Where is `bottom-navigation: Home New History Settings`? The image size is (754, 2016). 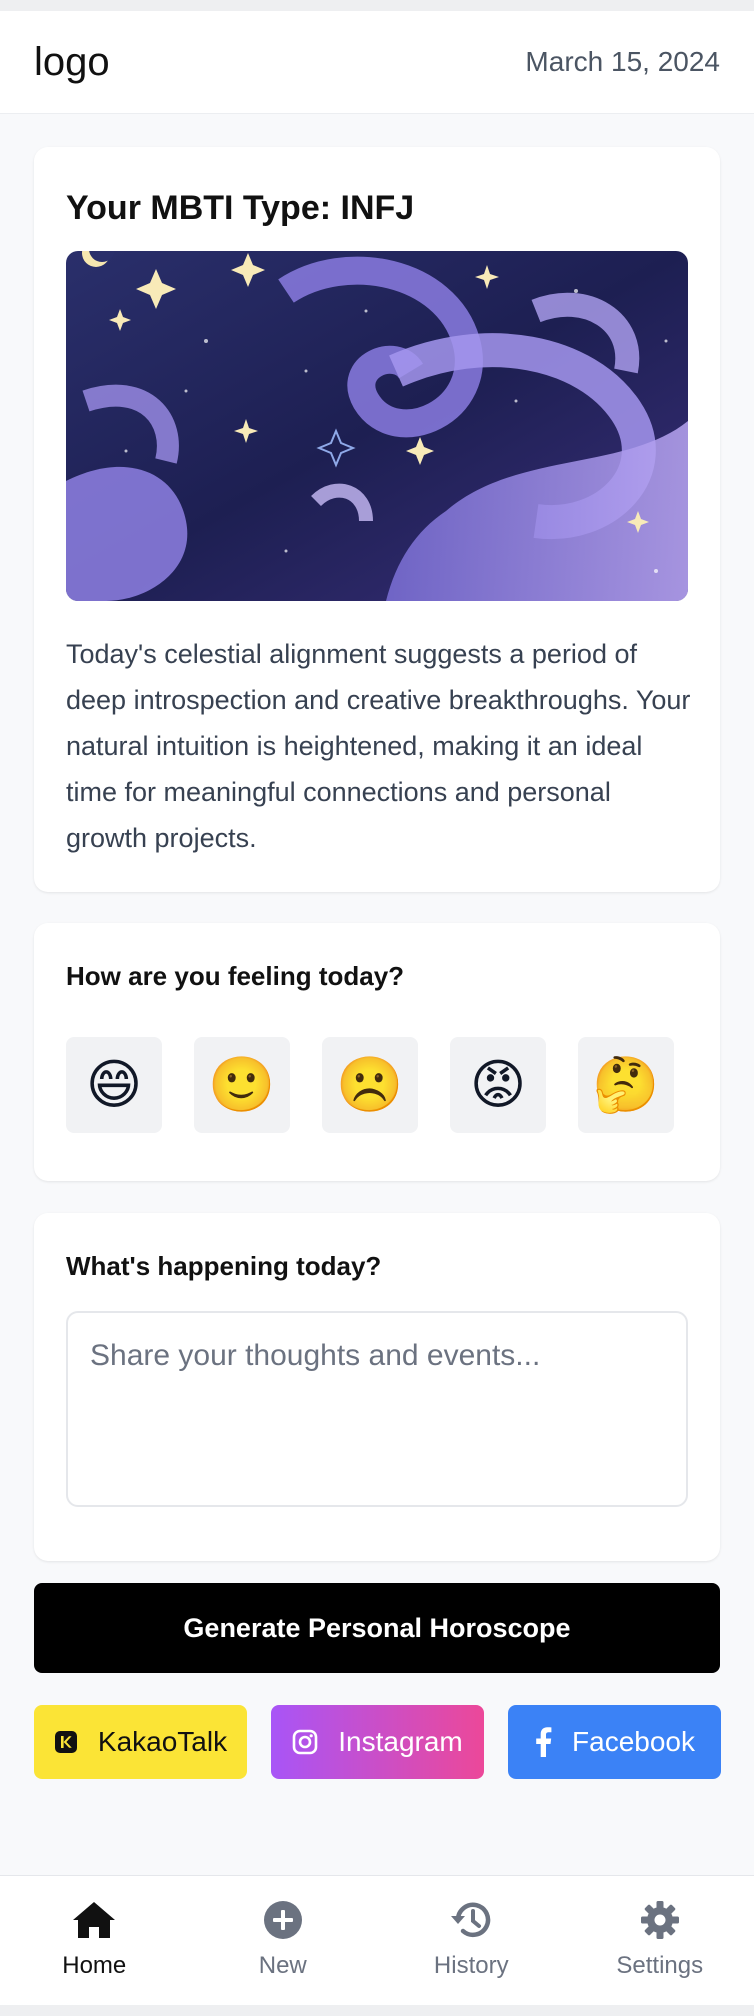 bottom-navigation: Home New History Settings is located at coordinates (377, 1940).